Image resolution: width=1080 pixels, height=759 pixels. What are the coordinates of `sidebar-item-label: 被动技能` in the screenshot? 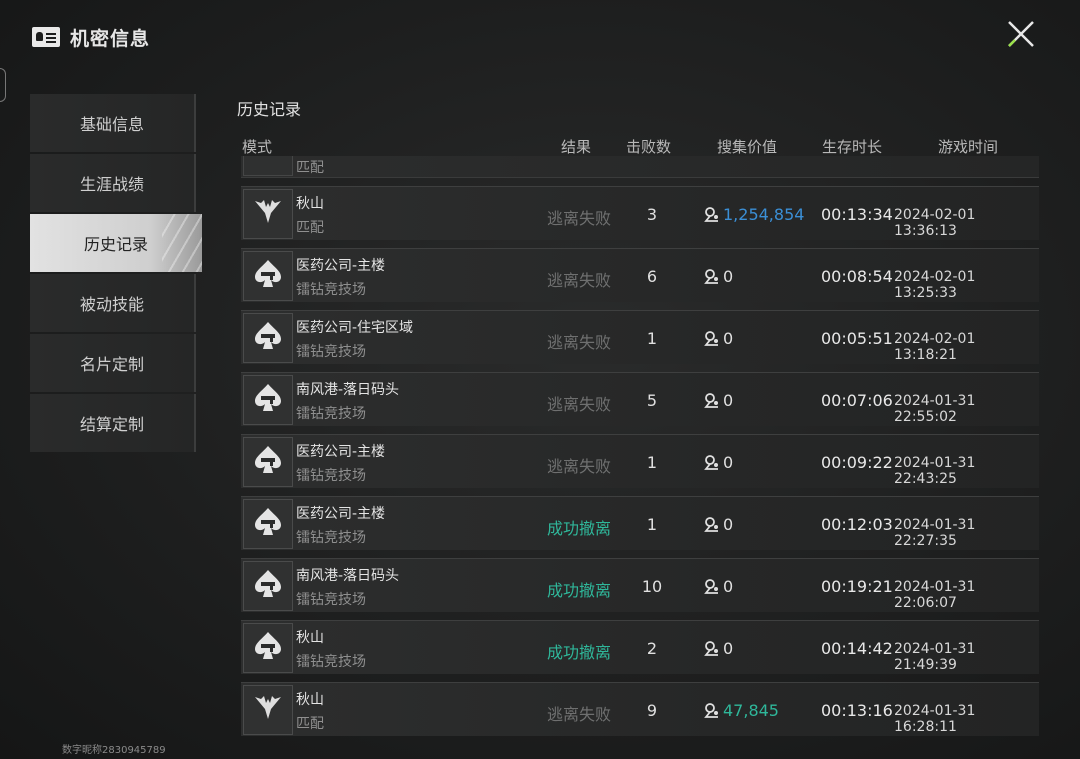 It's located at (111, 304).